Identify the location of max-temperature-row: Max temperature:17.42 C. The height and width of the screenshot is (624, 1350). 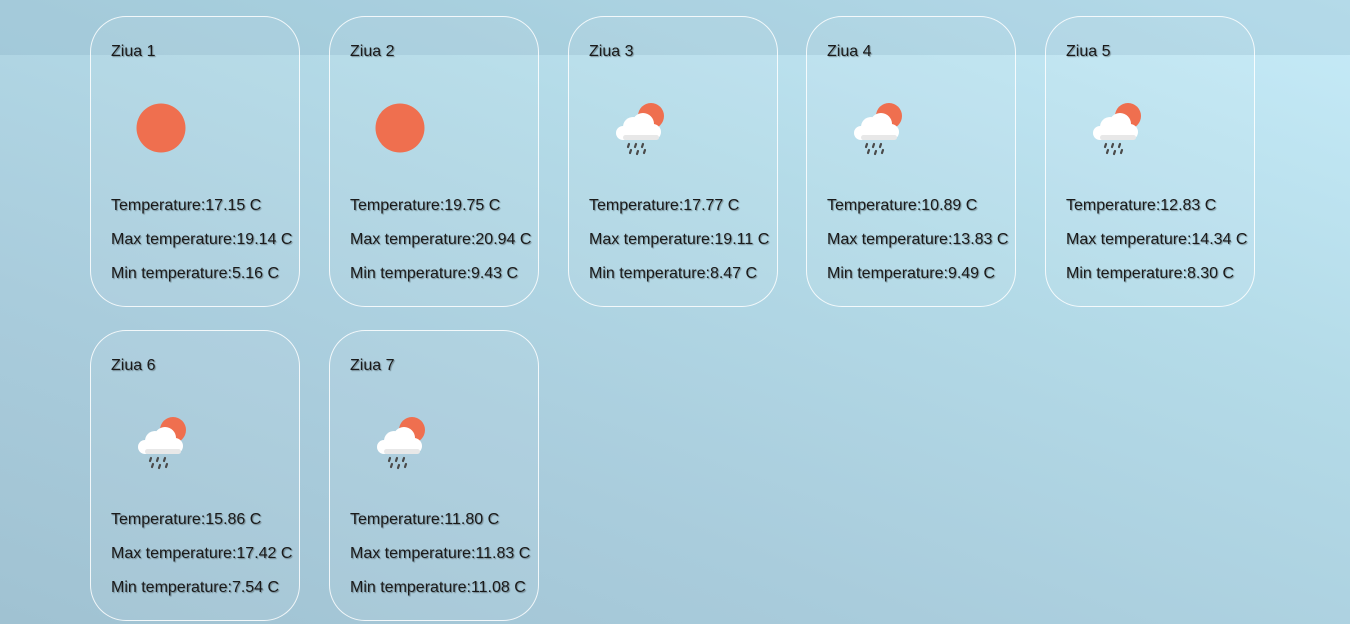
(201, 554).